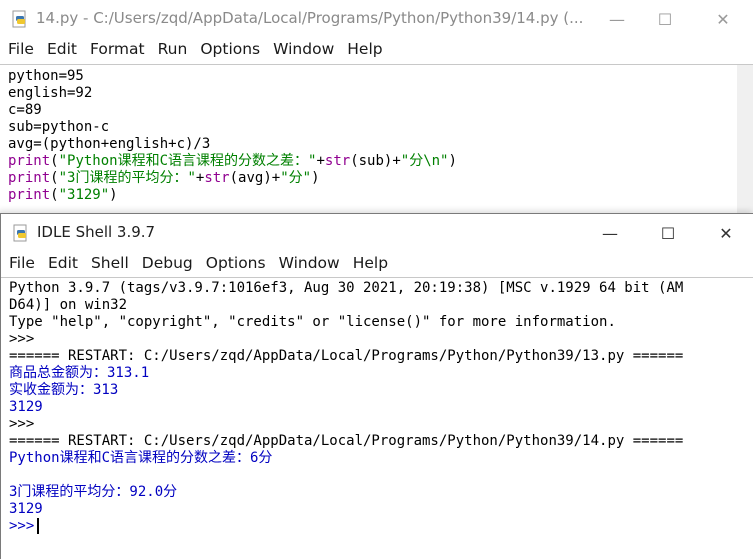 Image resolution: width=753 pixels, height=560 pixels. Describe the element at coordinates (62, 48) in the screenshot. I see `editor-menu-edit: Edit` at that location.